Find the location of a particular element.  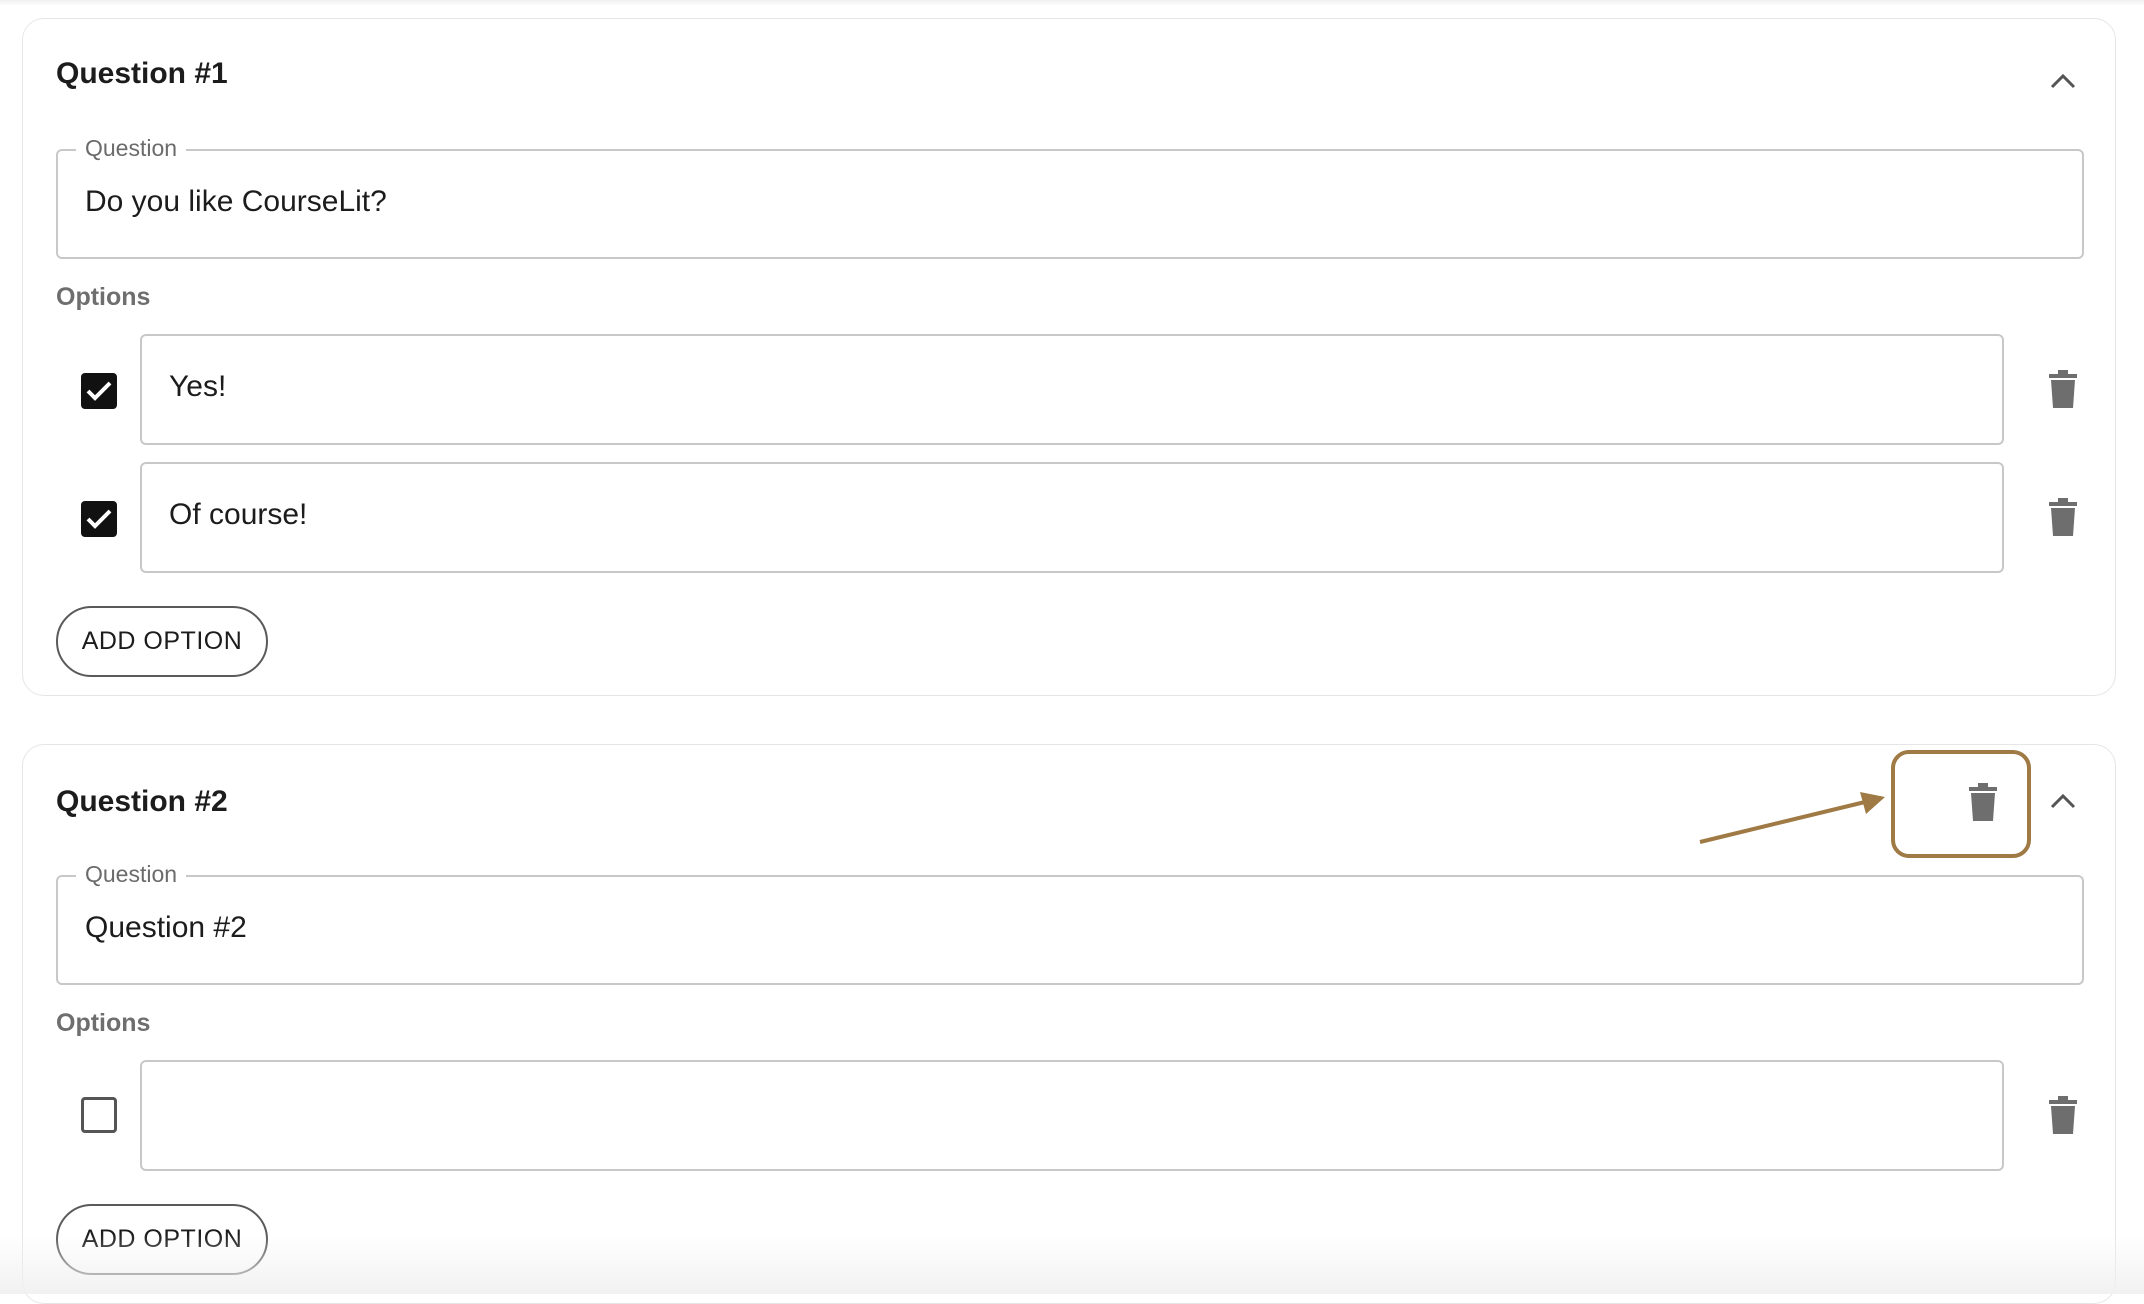

question-title: Question #2 is located at coordinates (142, 802).